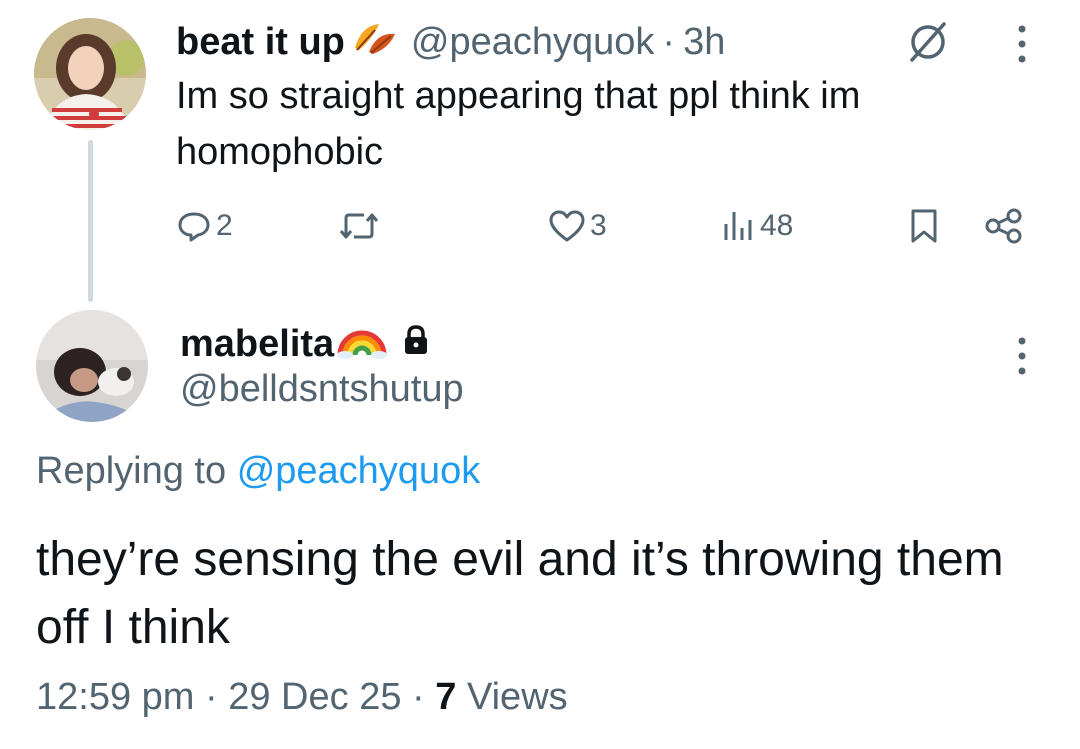 This screenshot has width=1080, height=749. What do you see at coordinates (1022, 46) in the screenshot?
I see `parent-more-options-icon` at bounding box center [1022, 46].